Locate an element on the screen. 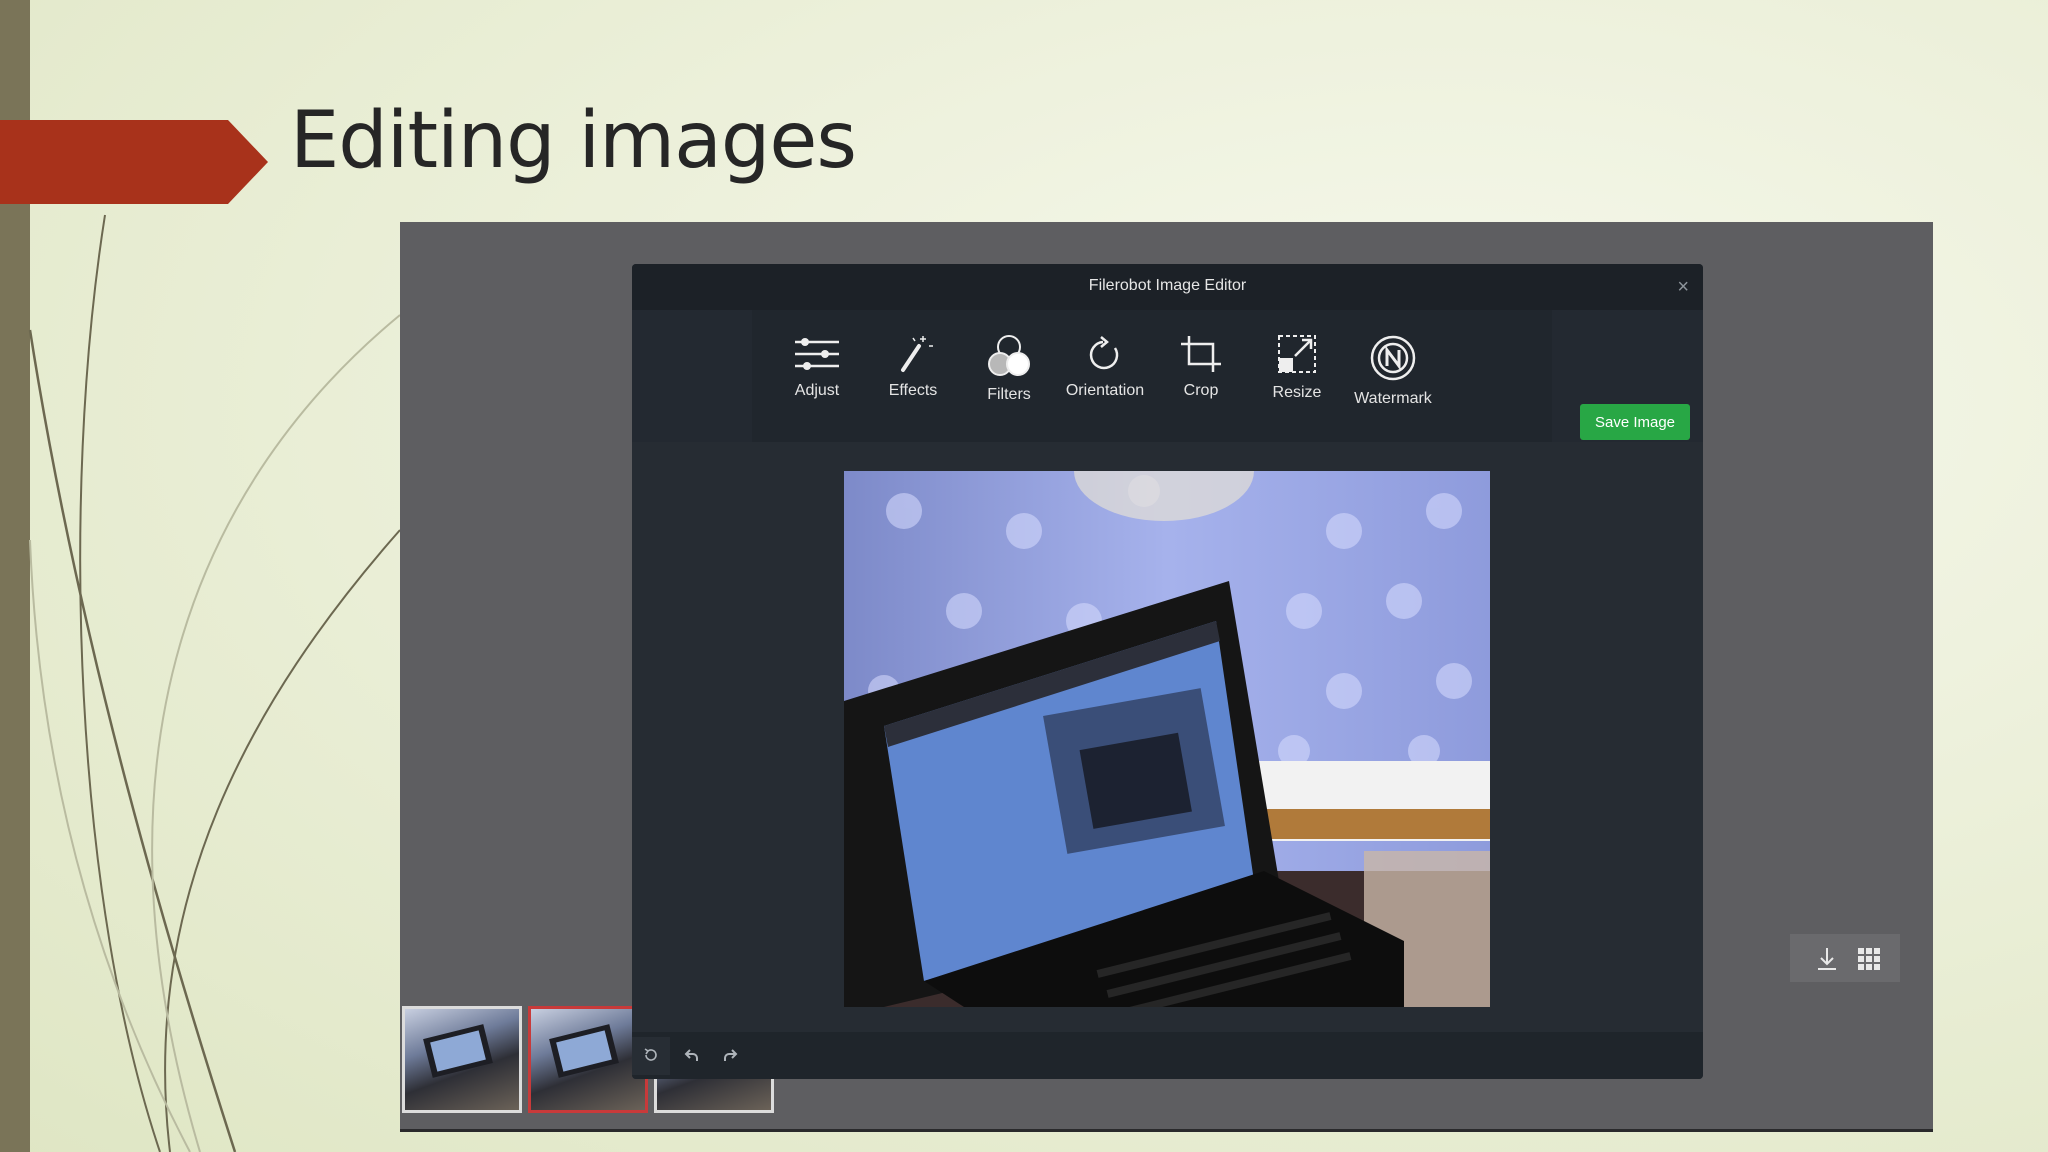 The height and width of the screenshot is (1152, 2048). slide-title: Editing images is located at coordinates (573, 141).